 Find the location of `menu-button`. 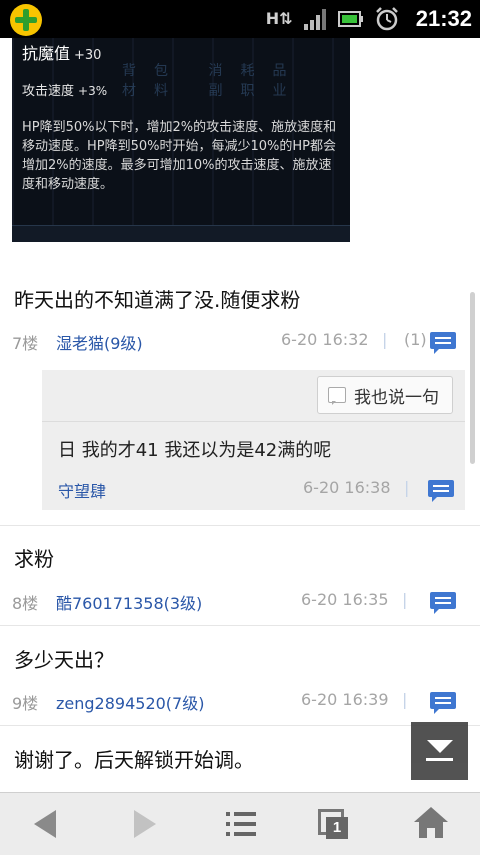

menu-button is located at coordinates (240, 824).